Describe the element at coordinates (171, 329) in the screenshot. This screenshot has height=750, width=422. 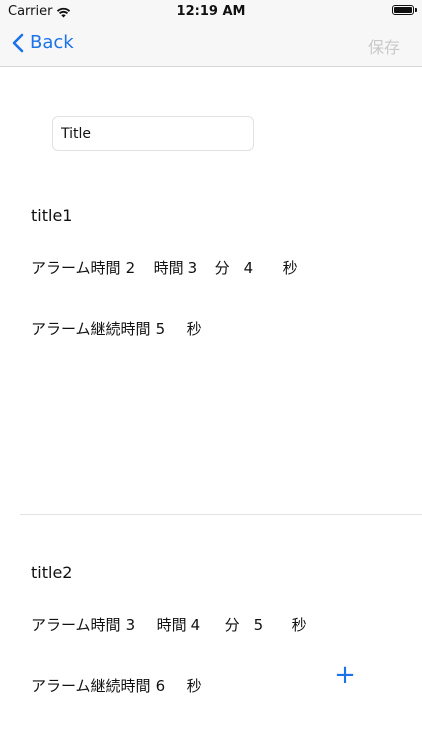
I see `duration-value: 5` at that location.